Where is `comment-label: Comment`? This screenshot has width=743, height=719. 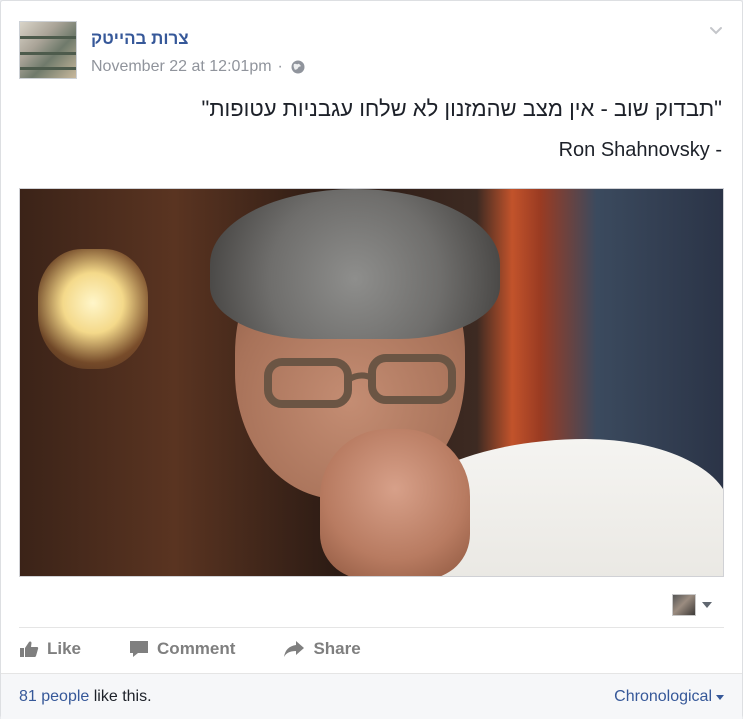
comment-label: Comment is located at coordinates (196, 648).